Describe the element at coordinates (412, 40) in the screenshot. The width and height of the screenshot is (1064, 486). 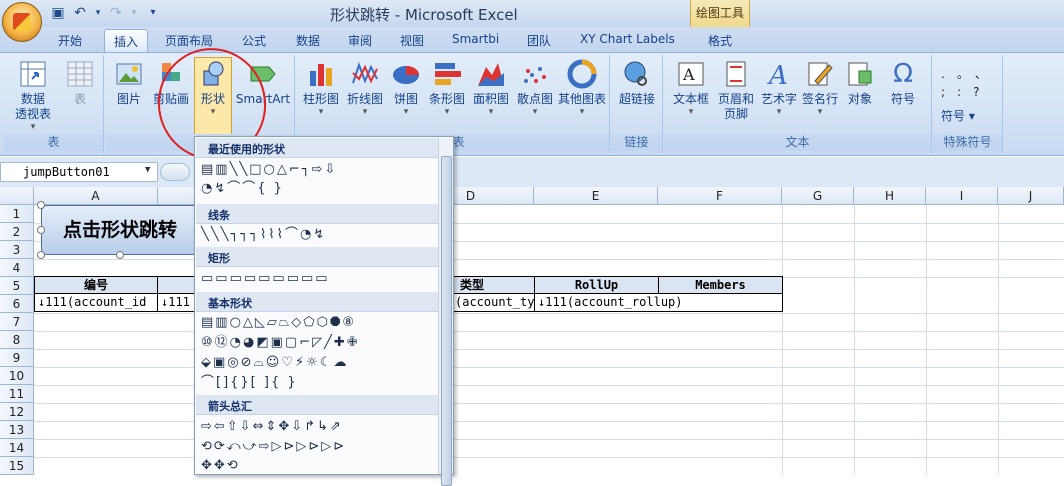
I see `tab-view: 视图` at that location.